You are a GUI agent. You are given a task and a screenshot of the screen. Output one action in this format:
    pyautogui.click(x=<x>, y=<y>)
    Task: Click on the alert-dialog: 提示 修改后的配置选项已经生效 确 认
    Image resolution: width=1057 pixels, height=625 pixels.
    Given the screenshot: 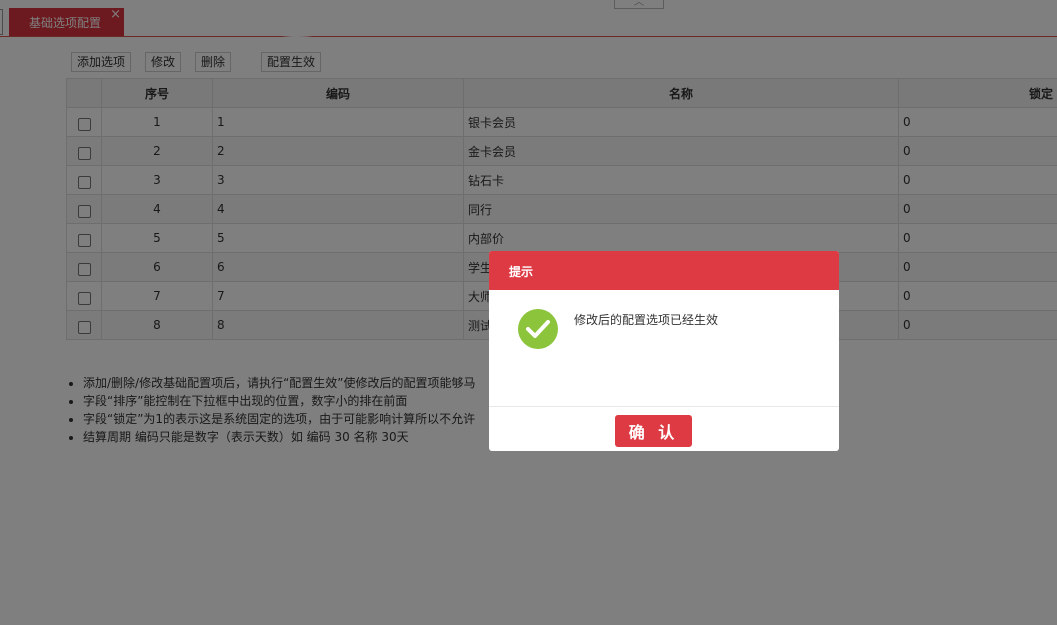 What is the action you would take?
    pyautogui.click(x=664, y=351)
    